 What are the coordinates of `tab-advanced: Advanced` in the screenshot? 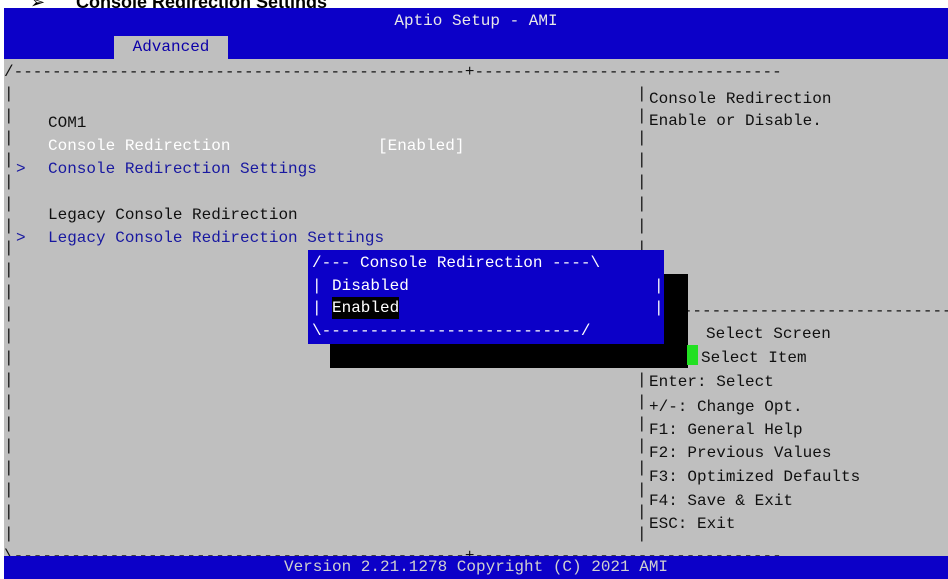 It's located at (171, 47).